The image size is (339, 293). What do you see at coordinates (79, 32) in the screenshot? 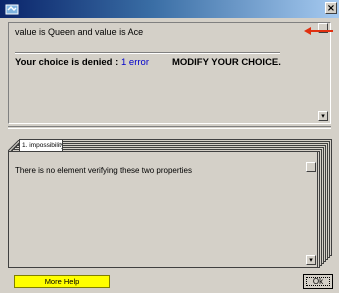
I see `value-description: value is Queen and value is Ace` at bounding box center [79, 32].